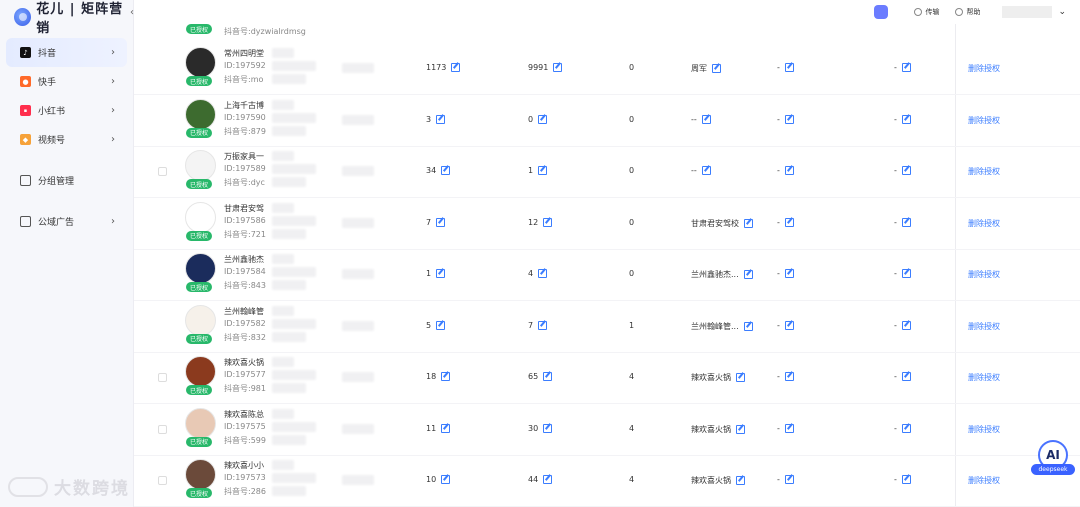  I want to click on sidebar-item-group-management: 分组管理, so click(66, 180).